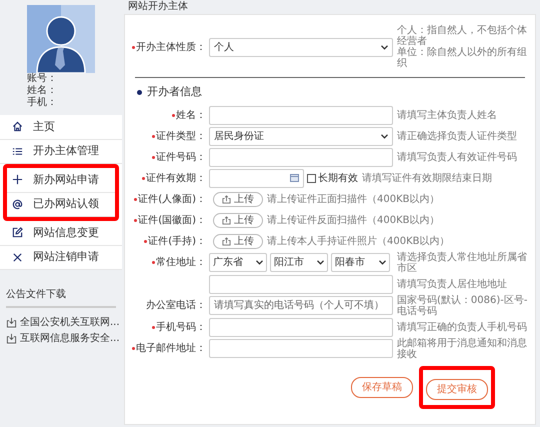  I want to click on field-label: 电子邮件地址：, so click(171, 349).